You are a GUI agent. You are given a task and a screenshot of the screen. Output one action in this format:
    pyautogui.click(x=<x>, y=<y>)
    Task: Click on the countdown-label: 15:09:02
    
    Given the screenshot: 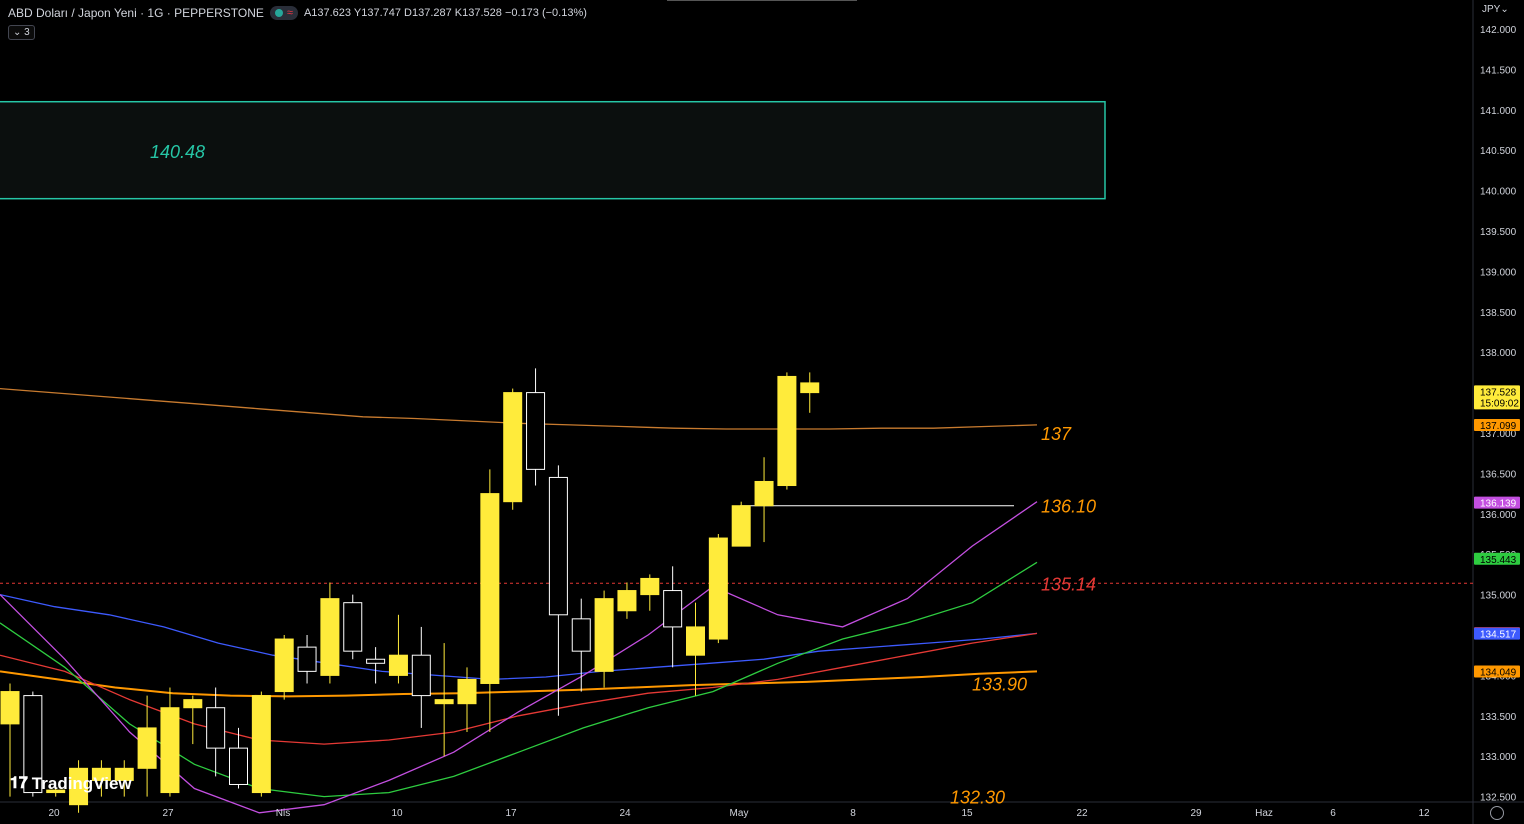 What is the action you would take?
    pyautogui.click(x=1499, y=403)
    